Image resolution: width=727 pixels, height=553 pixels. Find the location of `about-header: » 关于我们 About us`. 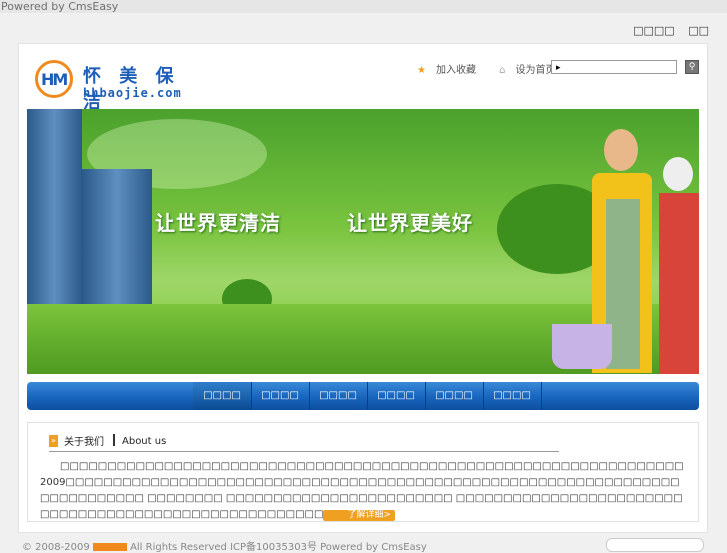

about-header: » 关于我们 About us is located at coordinates (304, 442).